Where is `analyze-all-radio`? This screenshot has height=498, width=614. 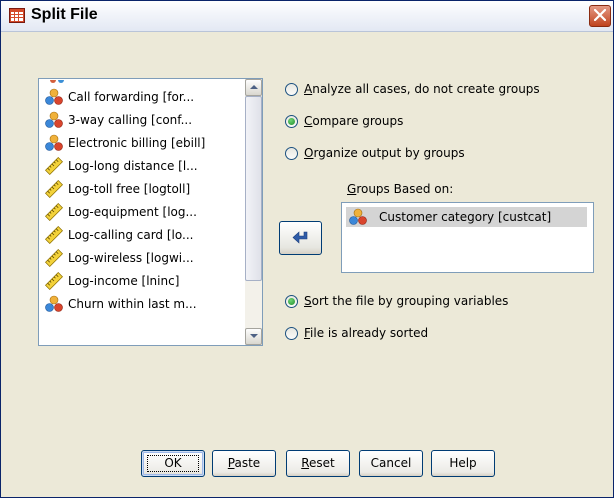 analyze-all-radio is located at coordinates (291, 89).